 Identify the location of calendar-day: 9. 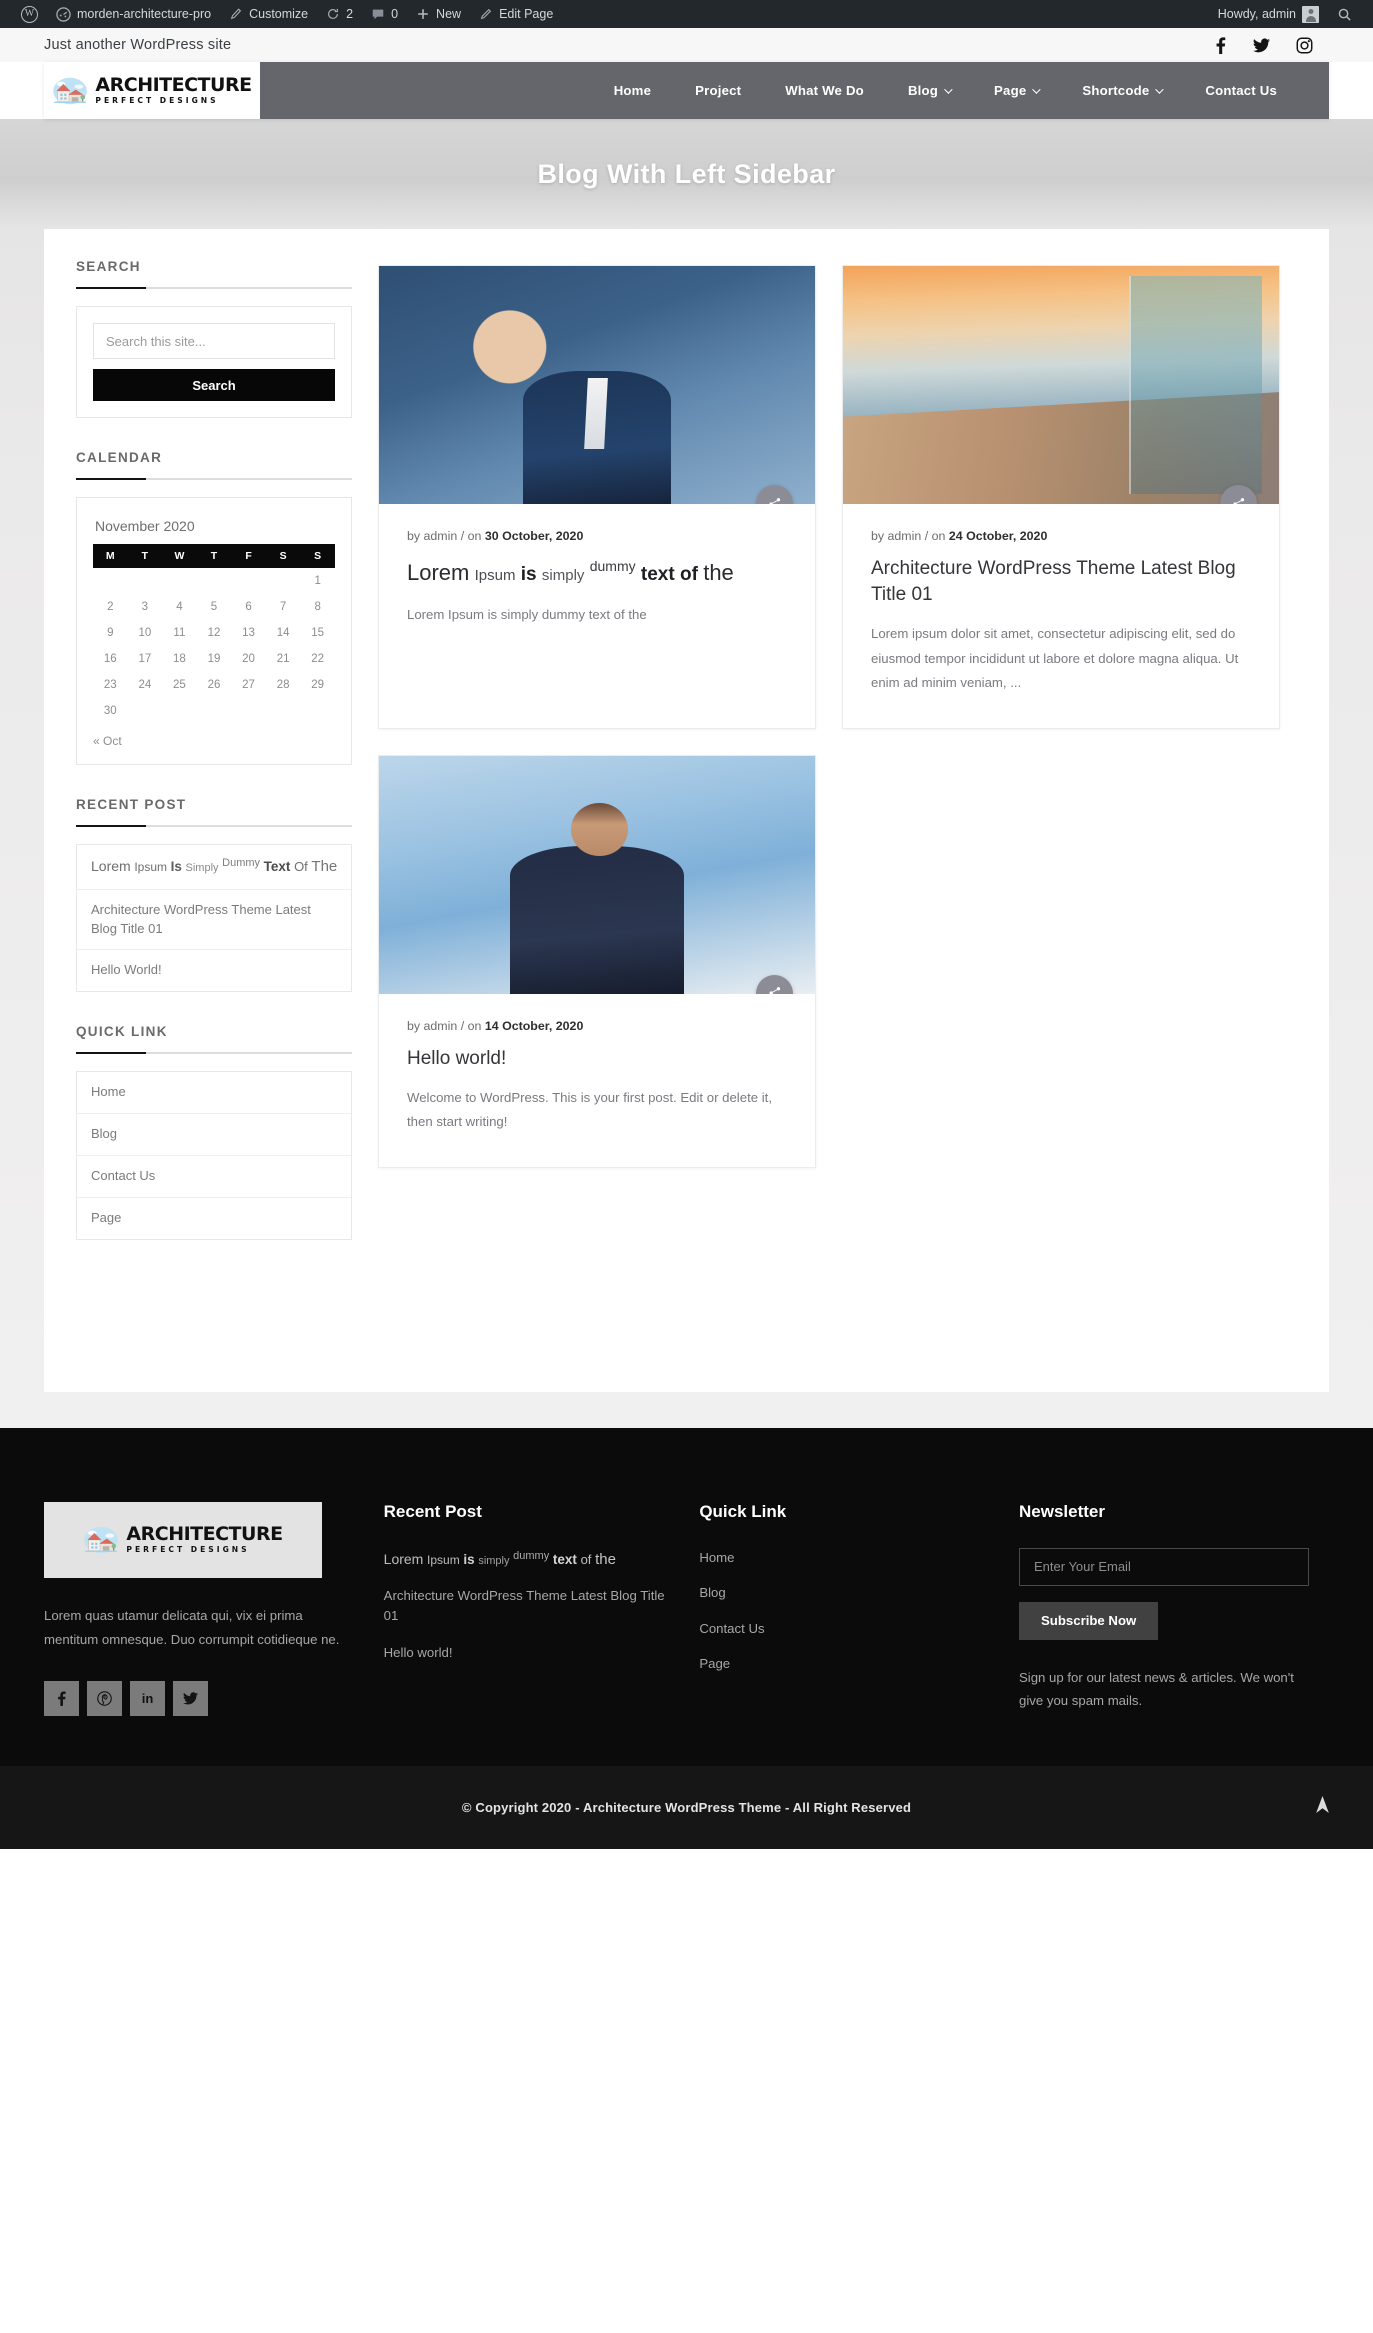
(110, 633).